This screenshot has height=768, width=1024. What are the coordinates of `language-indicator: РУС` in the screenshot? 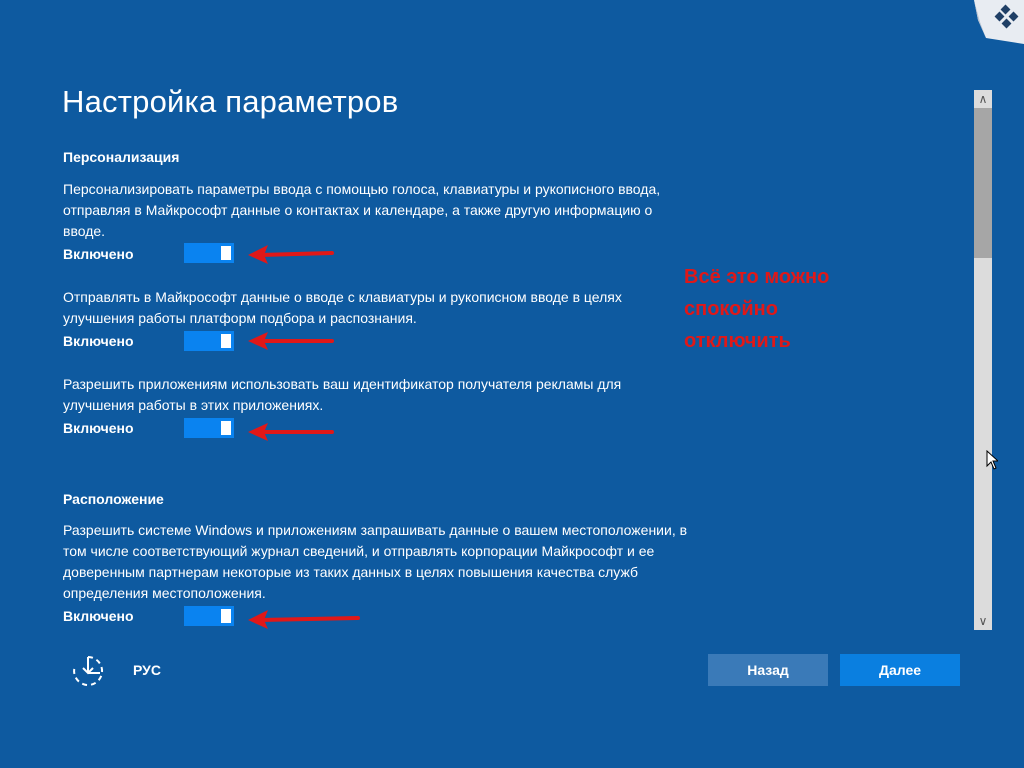 It's located at (147, 670).